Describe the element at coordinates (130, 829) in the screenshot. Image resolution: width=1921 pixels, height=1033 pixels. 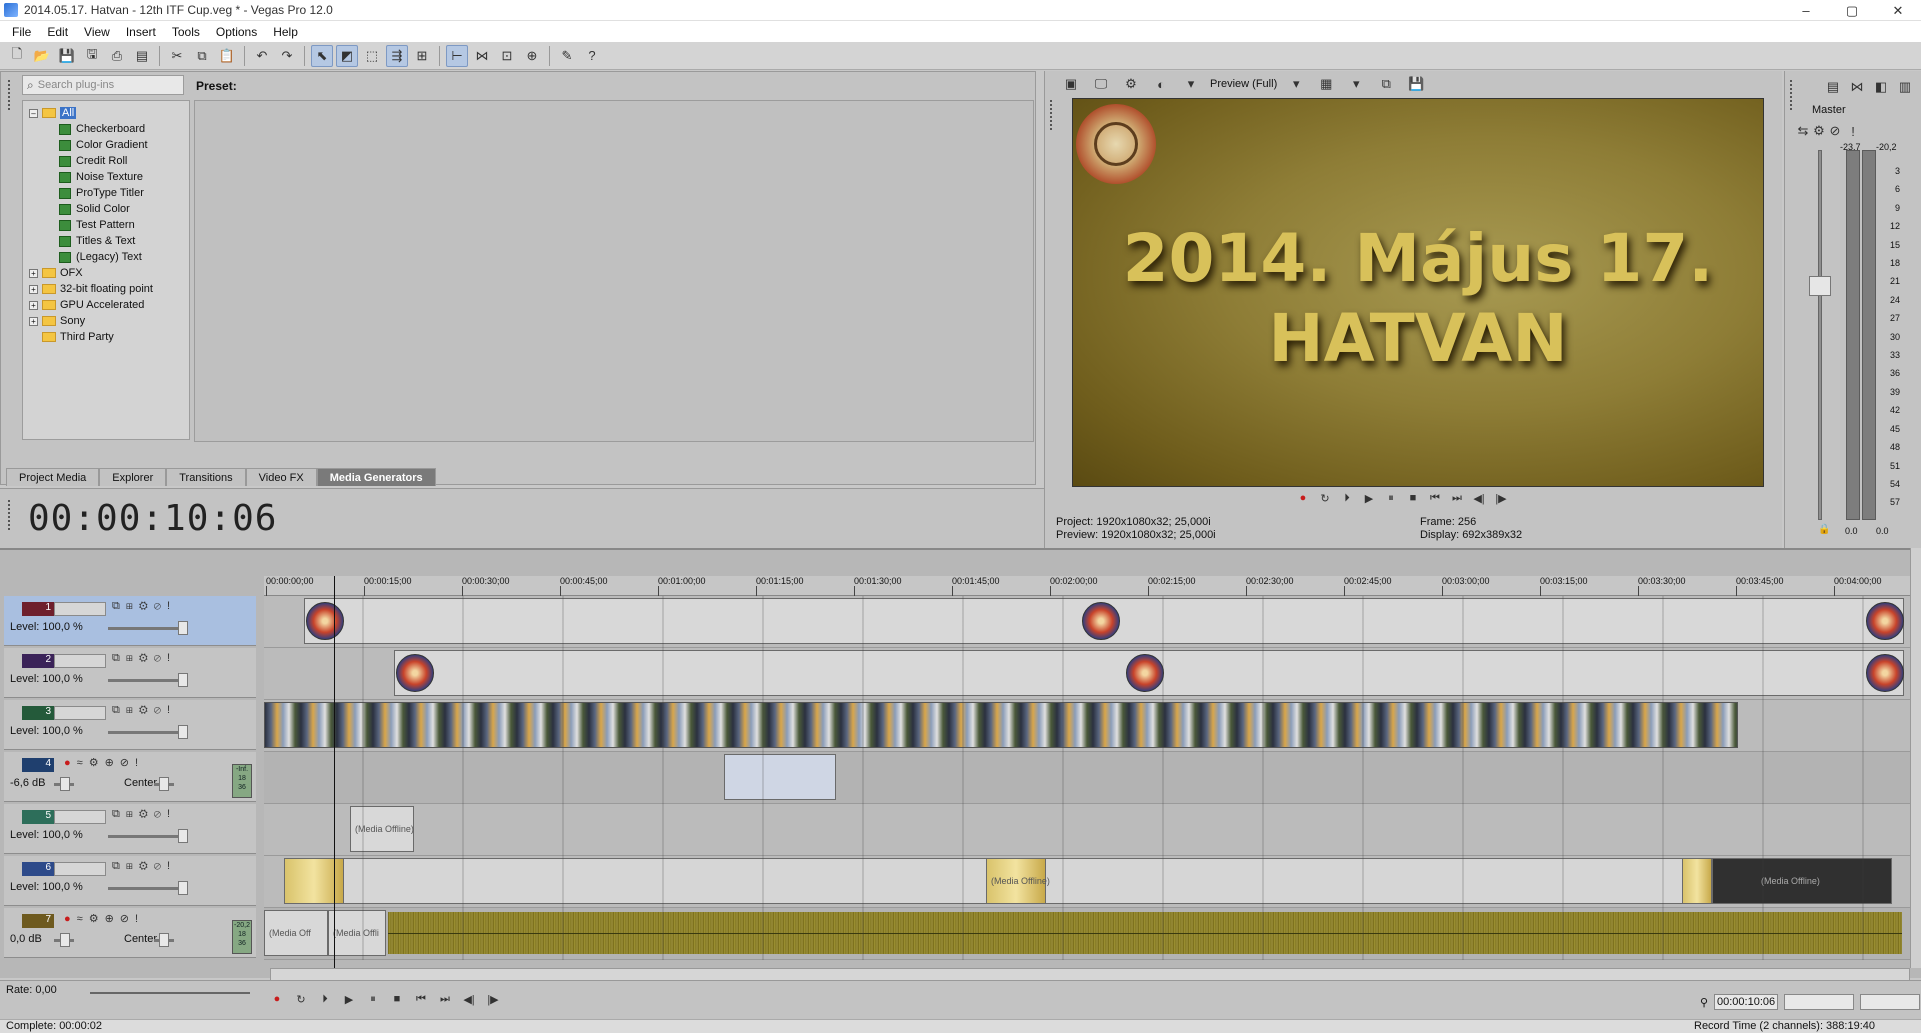
I see `track-header-5: 5 ⧉⊞⚙⊘! Level: 100,0 %` at that location.